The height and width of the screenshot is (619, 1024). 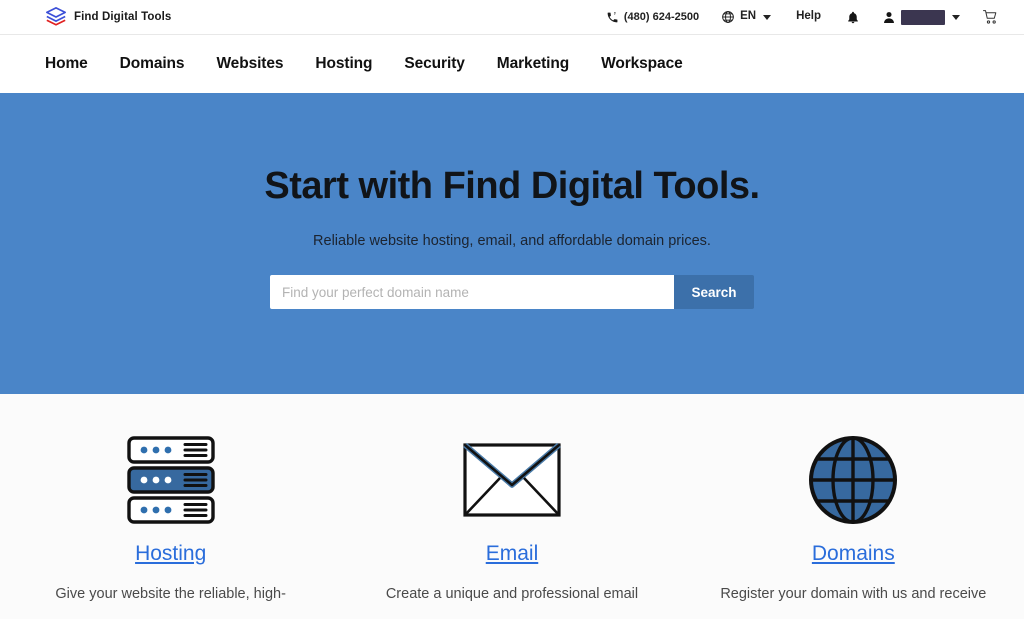 What do you see at coordinates (56, 17) in the screenshot?
I see `layers-stack-icon` at bounding box center [56, 17].